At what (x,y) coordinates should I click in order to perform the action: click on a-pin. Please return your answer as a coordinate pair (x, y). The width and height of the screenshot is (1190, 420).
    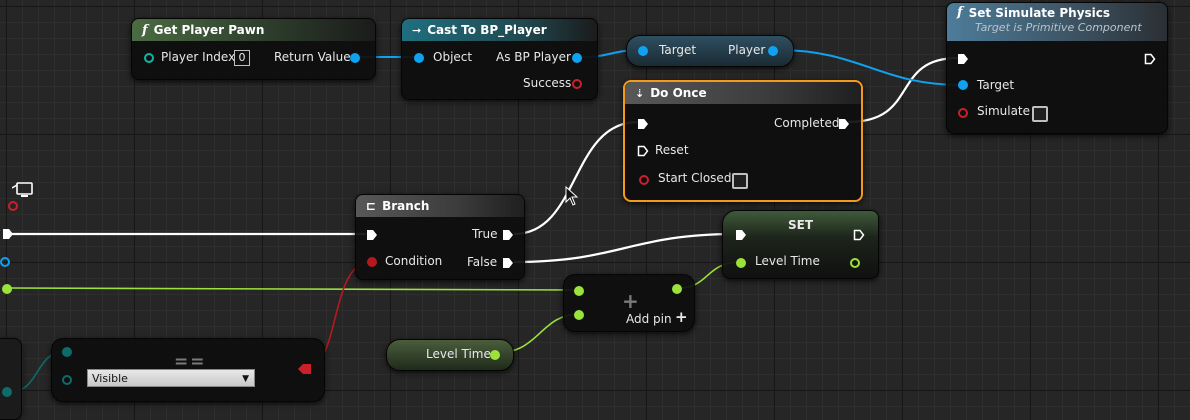
    Looking at the image, I should click on (579, 291).